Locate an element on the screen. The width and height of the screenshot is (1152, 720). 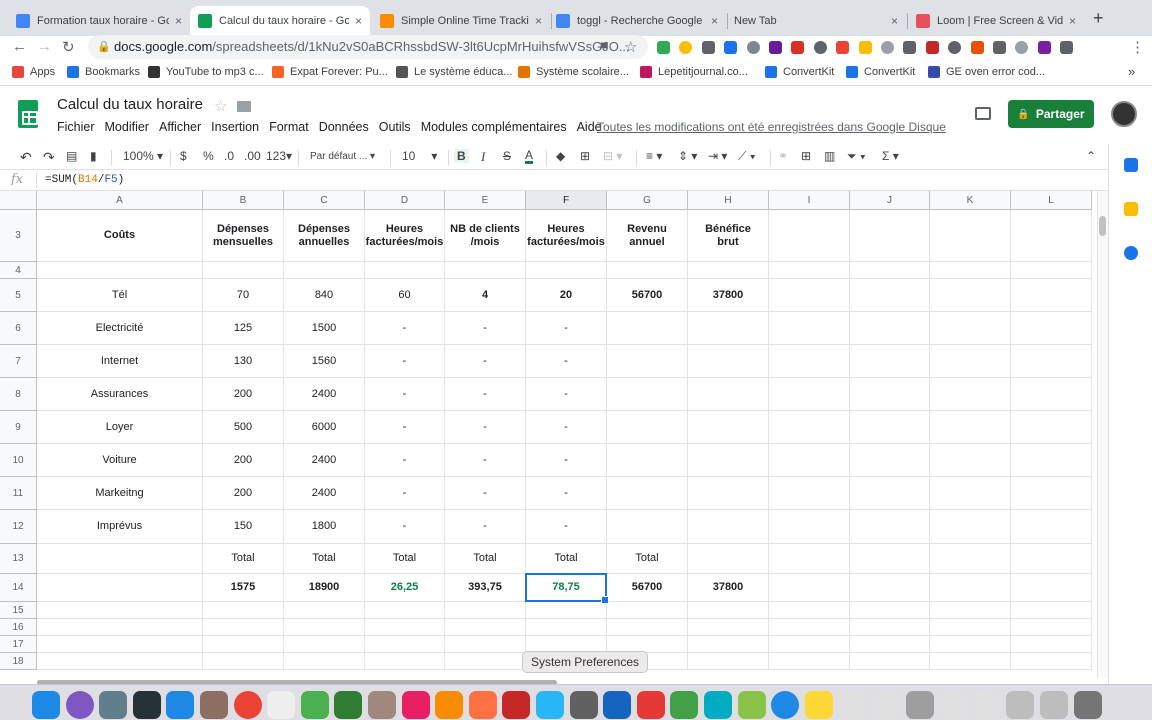
browser-menu-icon: ⋮ is located at coordinates (1137, 47).